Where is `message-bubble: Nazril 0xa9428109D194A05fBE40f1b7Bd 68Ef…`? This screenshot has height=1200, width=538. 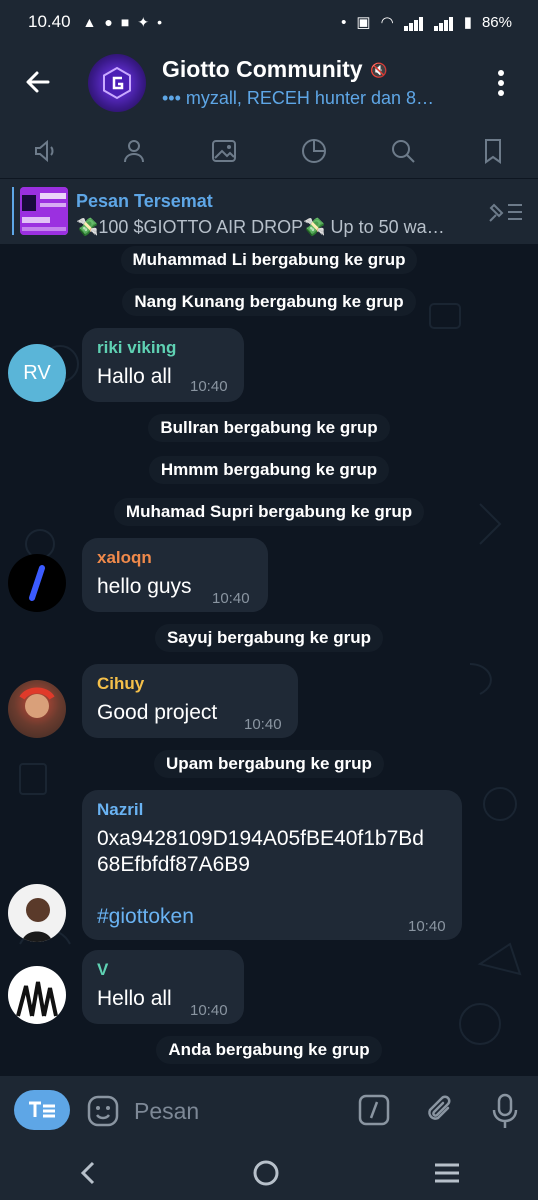
message-bubble: Nazril 0xa9428109D194A05fBE40f1b7Bd 68Ef… is located at coordinates (272, 865).